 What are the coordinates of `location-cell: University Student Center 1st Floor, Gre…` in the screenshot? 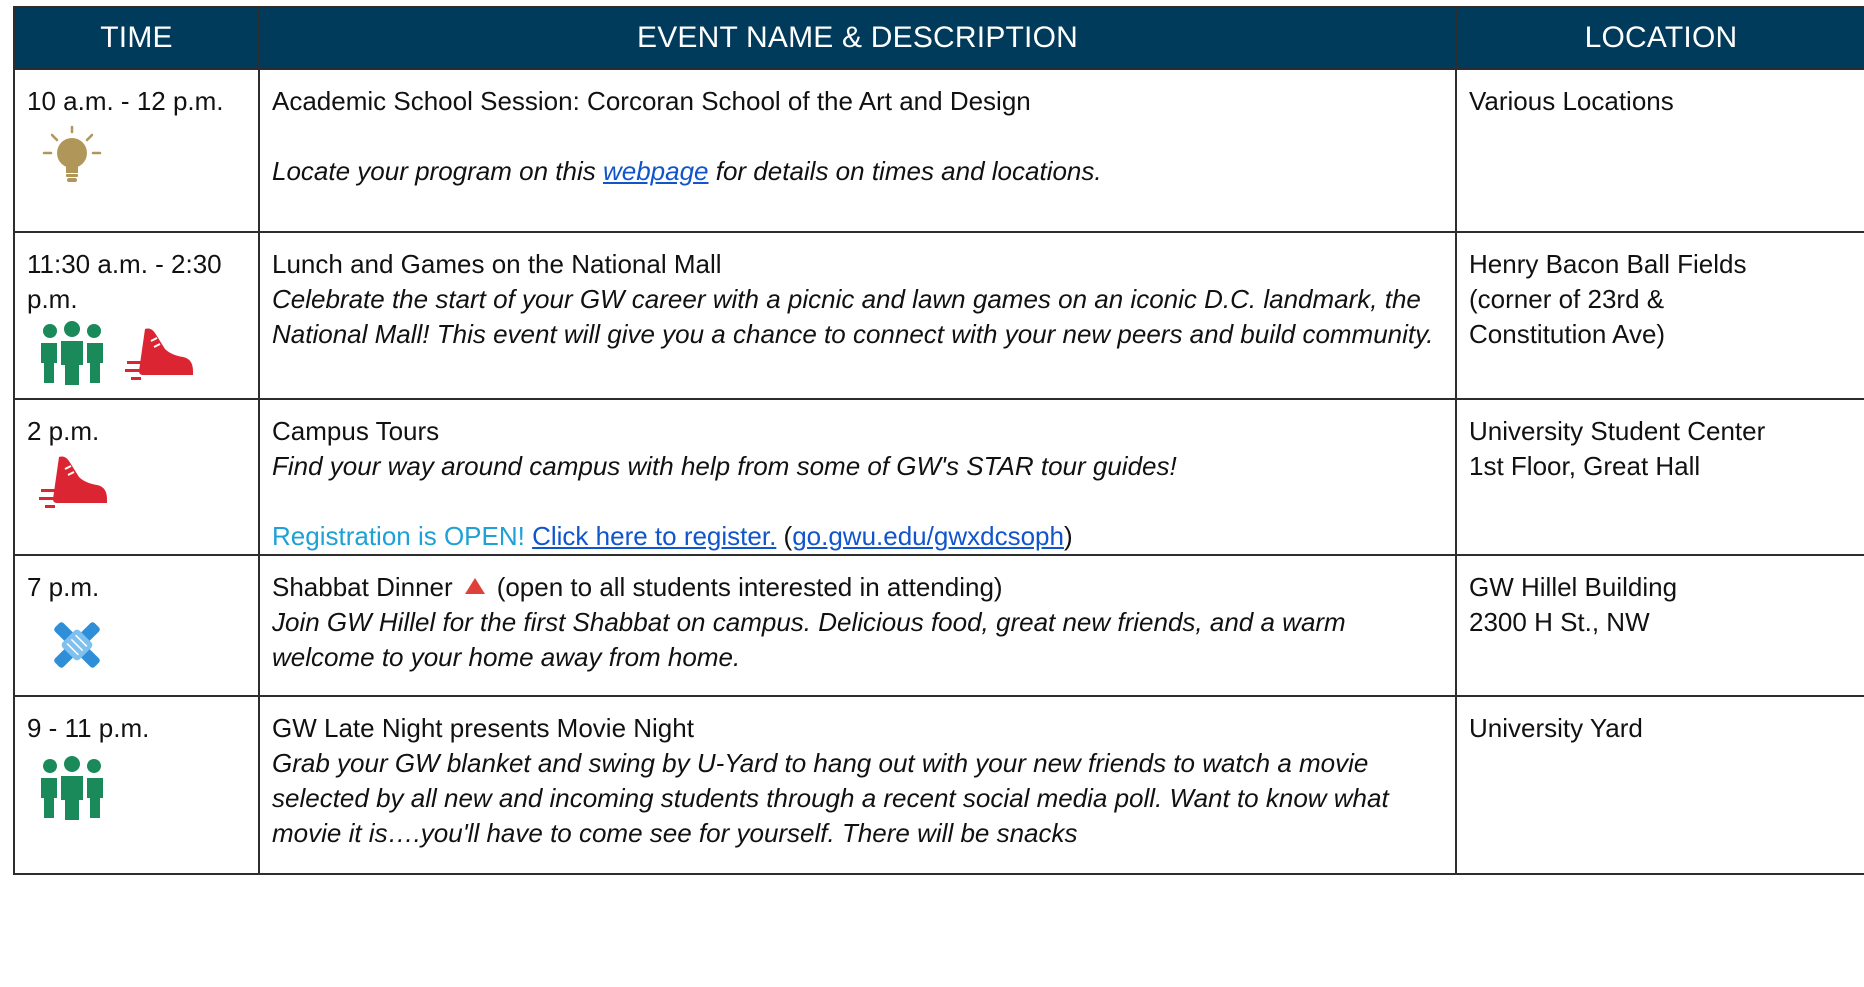 It's located at (1659, 477).